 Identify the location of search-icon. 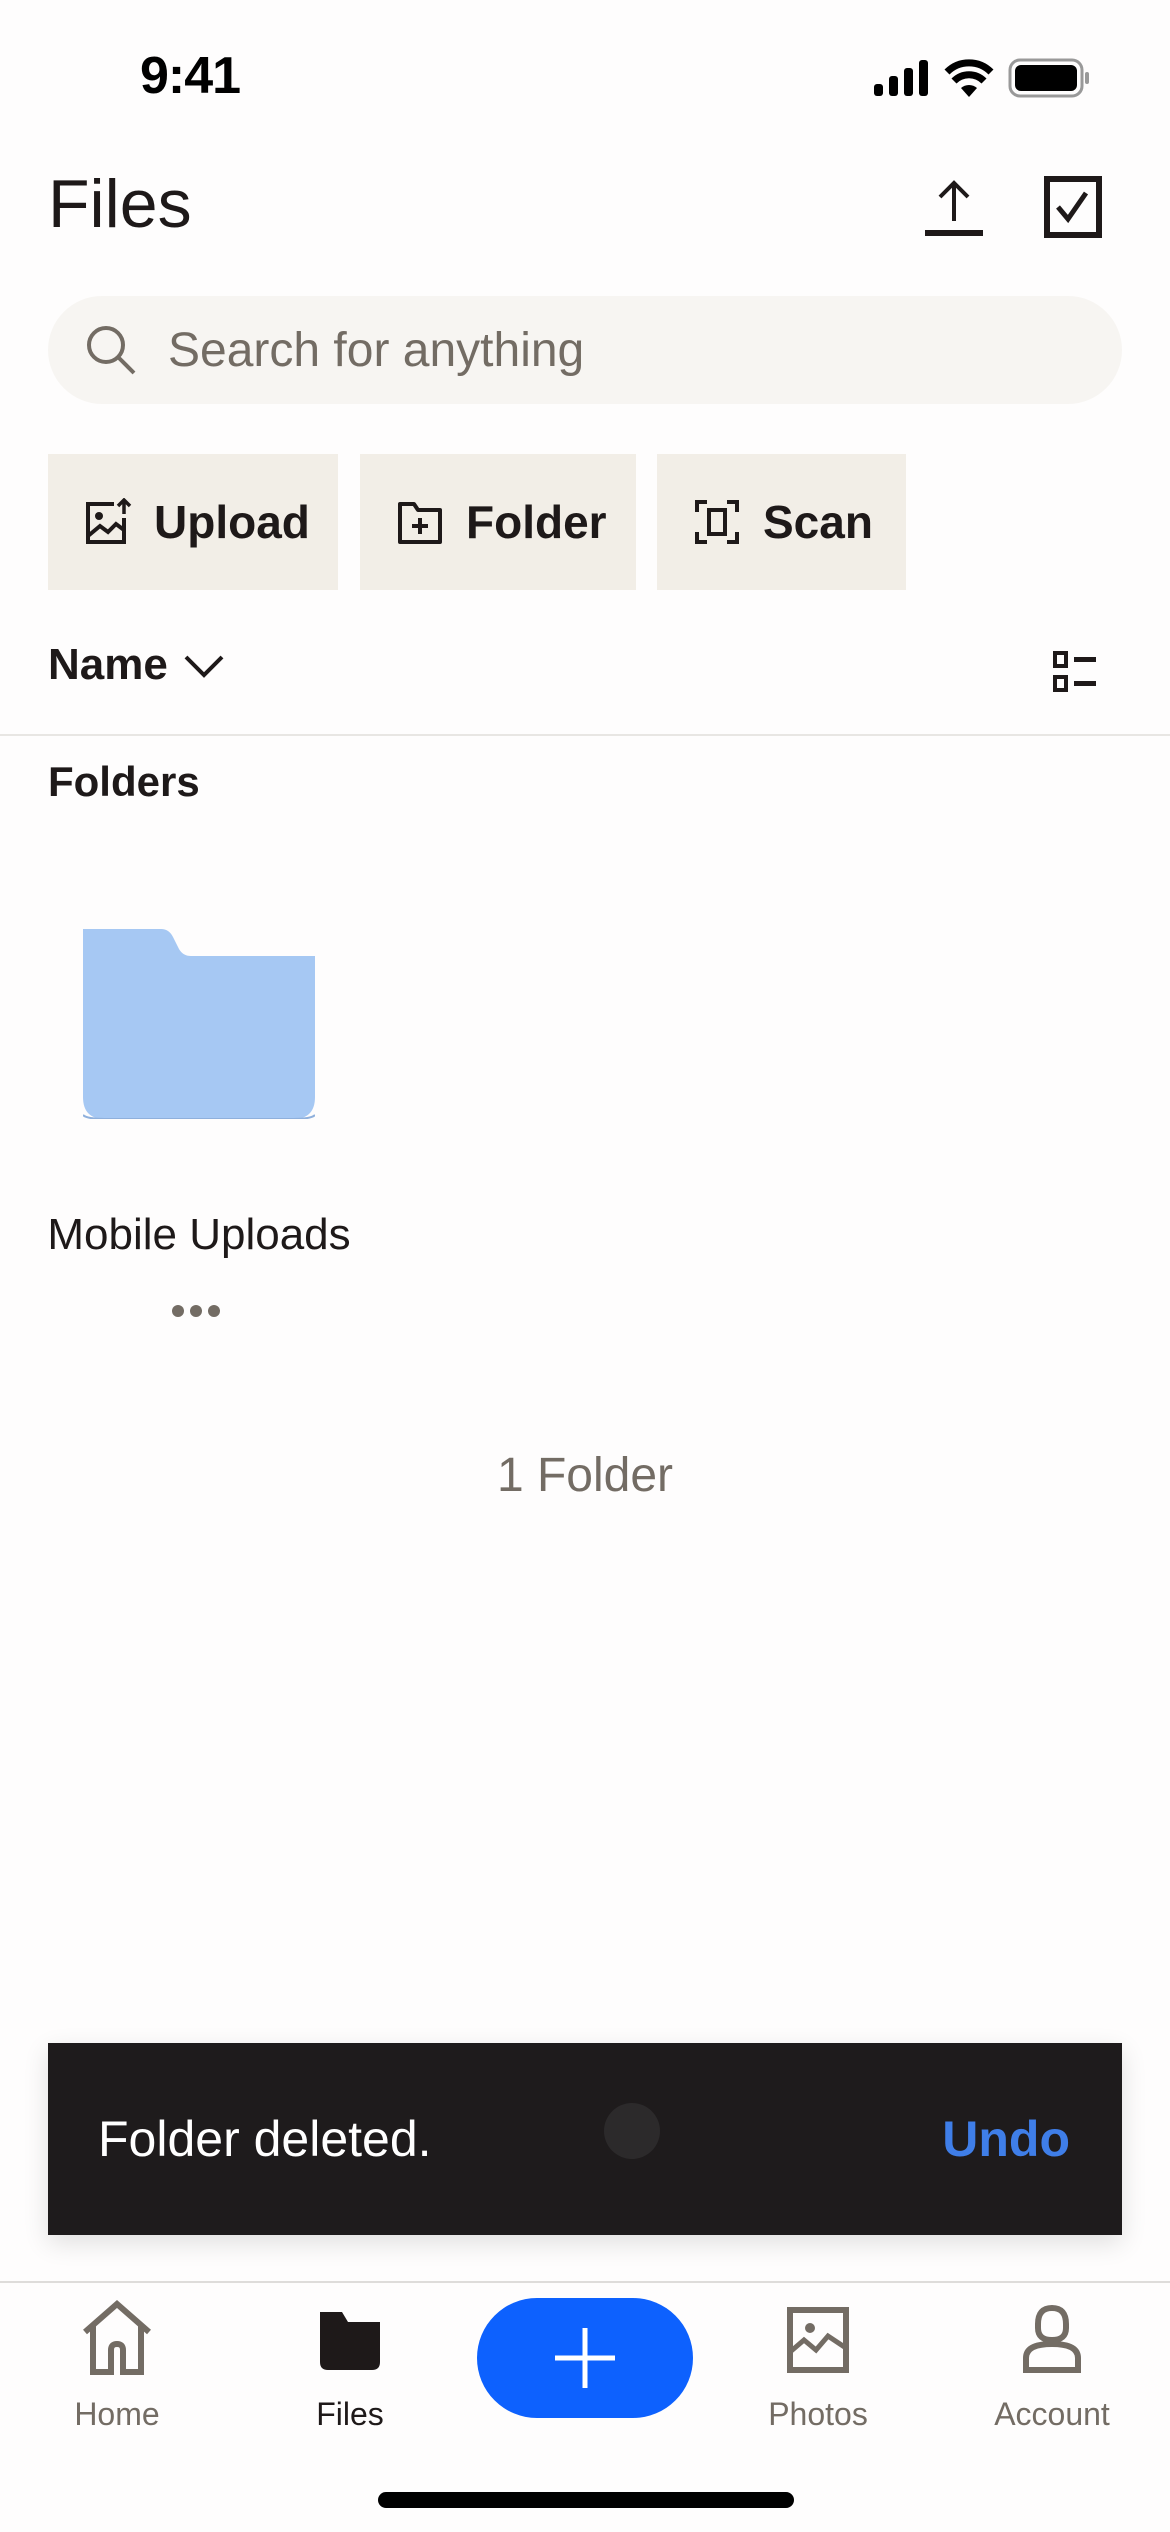
(111, 350).